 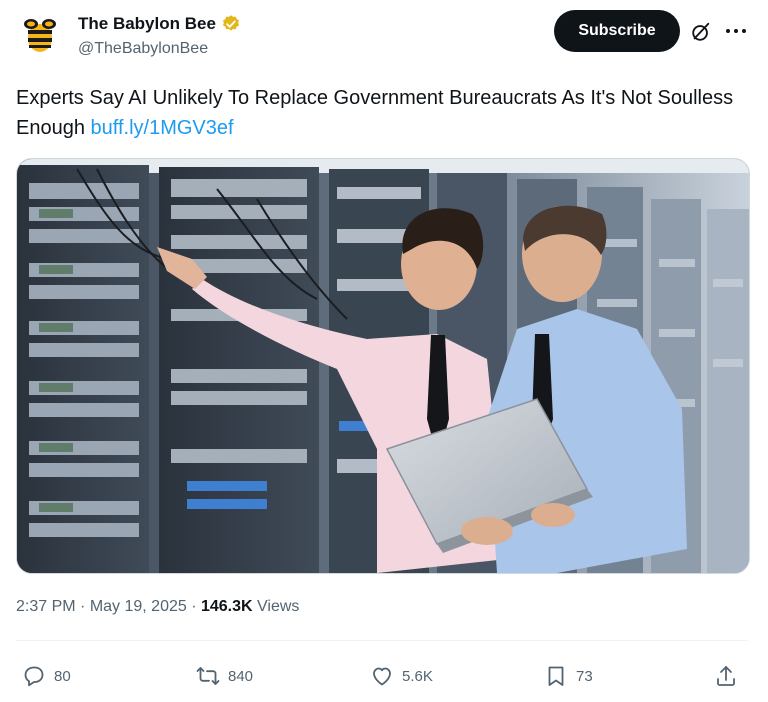 I want to click on like-count: 5.6K, so click(x=417, y=676).